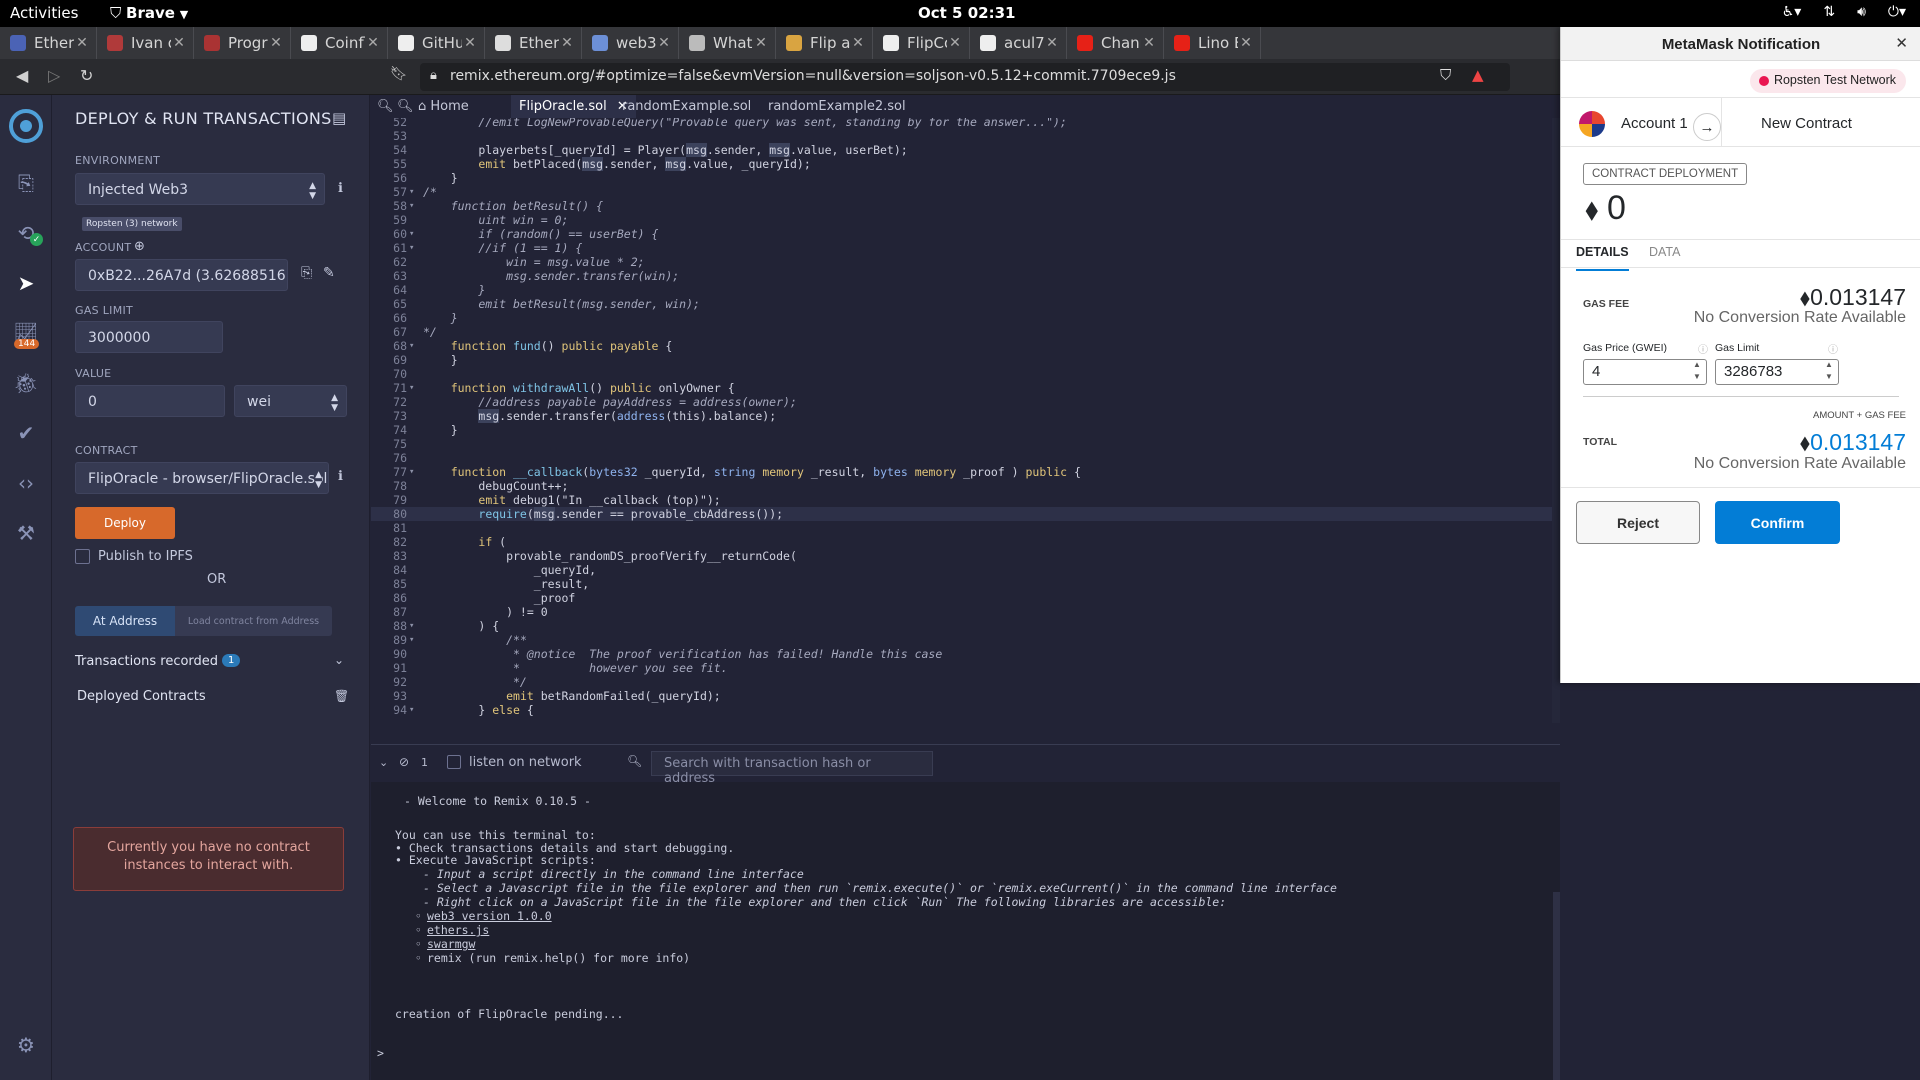 The image size is (1920, 1080). I want to click on gas-price-info-icon: ⓘ, so click(1703, 348).